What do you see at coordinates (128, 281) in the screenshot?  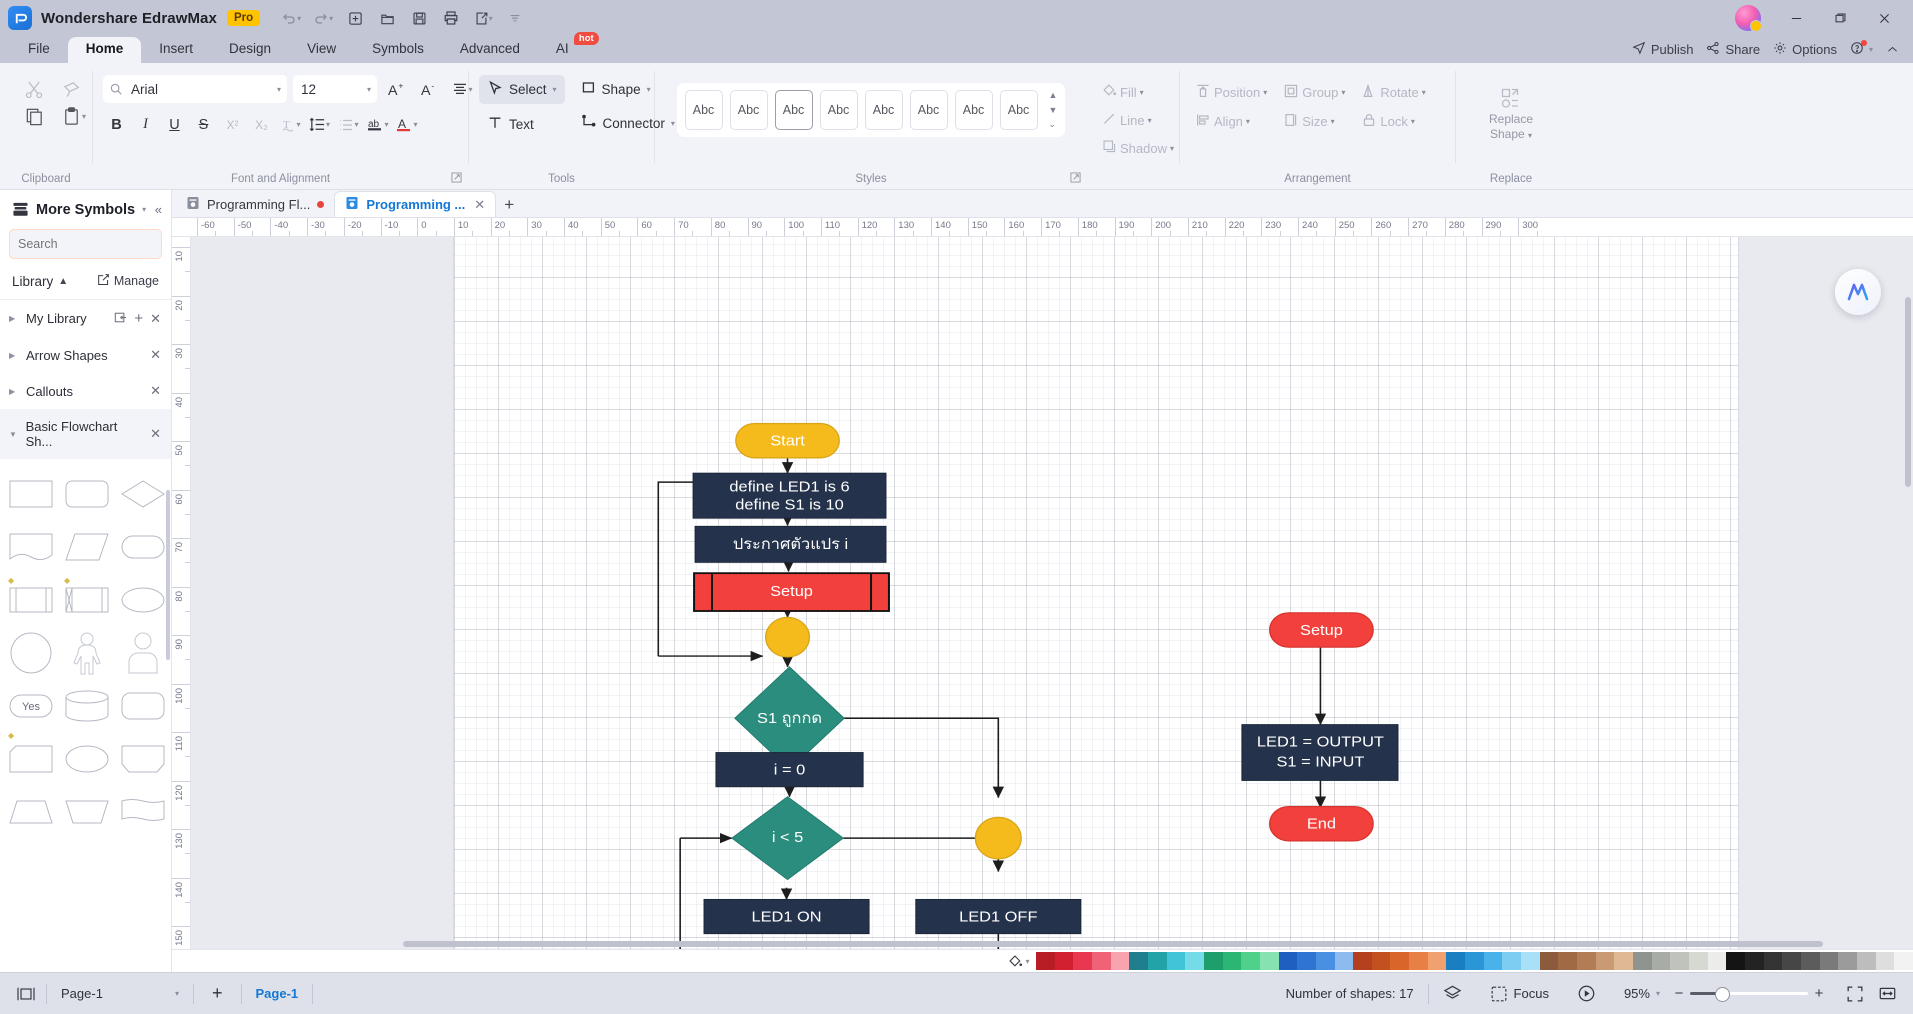 I see `manage-button: Manage` at bounding box center [128, 281].